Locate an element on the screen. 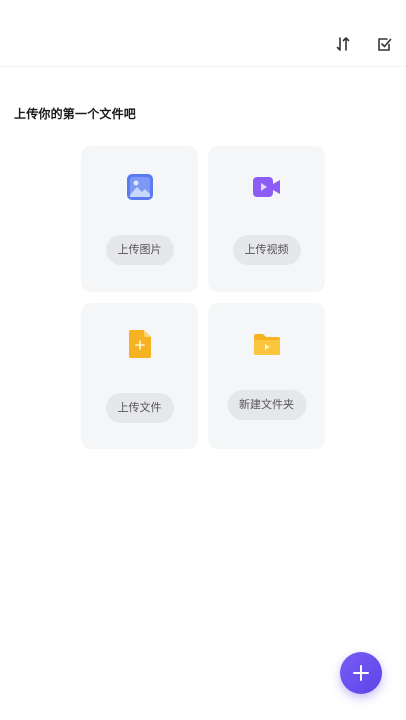 This screenshot has height=720, width=406. top-bar is located at coordinates (203, 33).